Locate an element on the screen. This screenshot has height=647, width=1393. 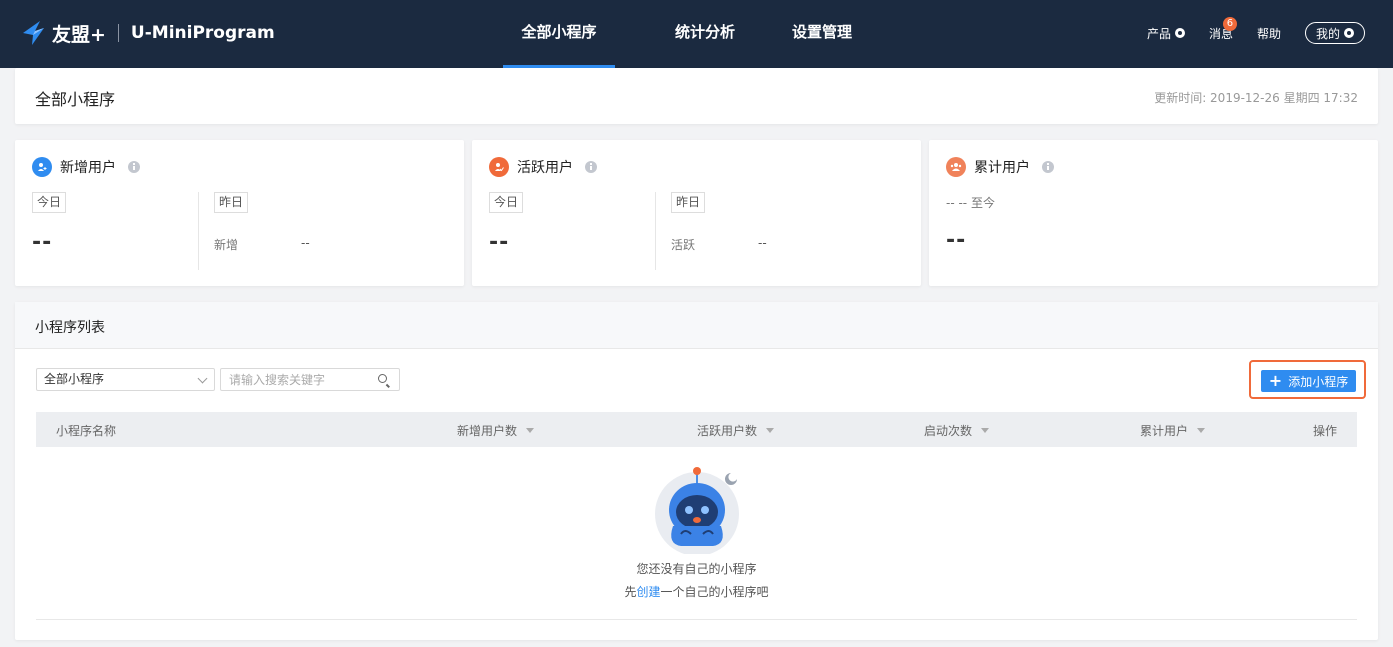
my-account-button: 我的 is located at coordinates (1334, 33).